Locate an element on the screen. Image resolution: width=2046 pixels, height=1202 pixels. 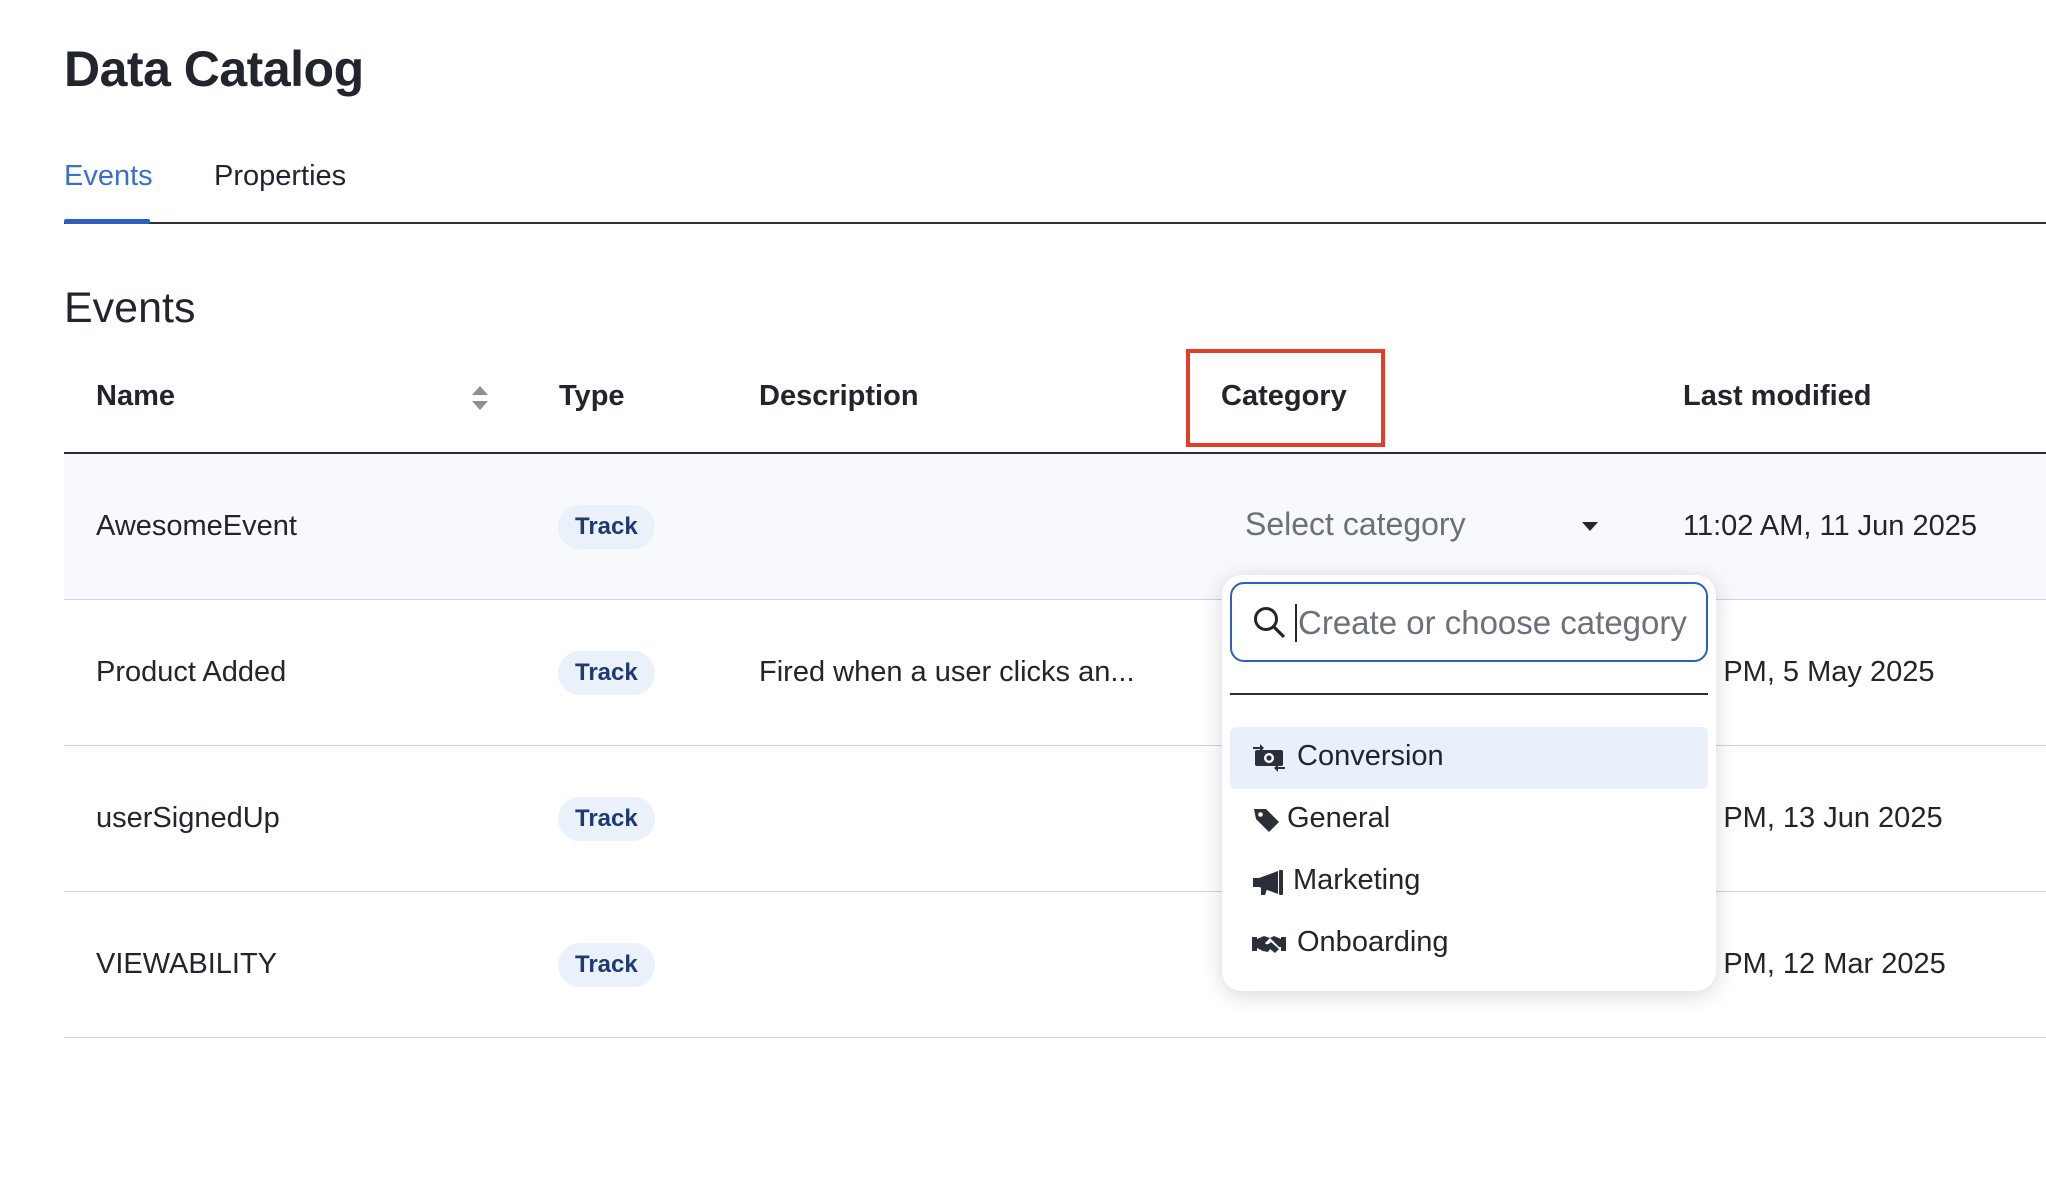
search-icon is located at coordinates (1269, 622).